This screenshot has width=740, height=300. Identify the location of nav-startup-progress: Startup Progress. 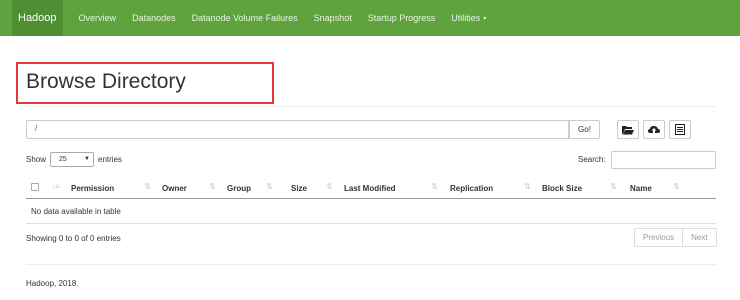
(402, 18).